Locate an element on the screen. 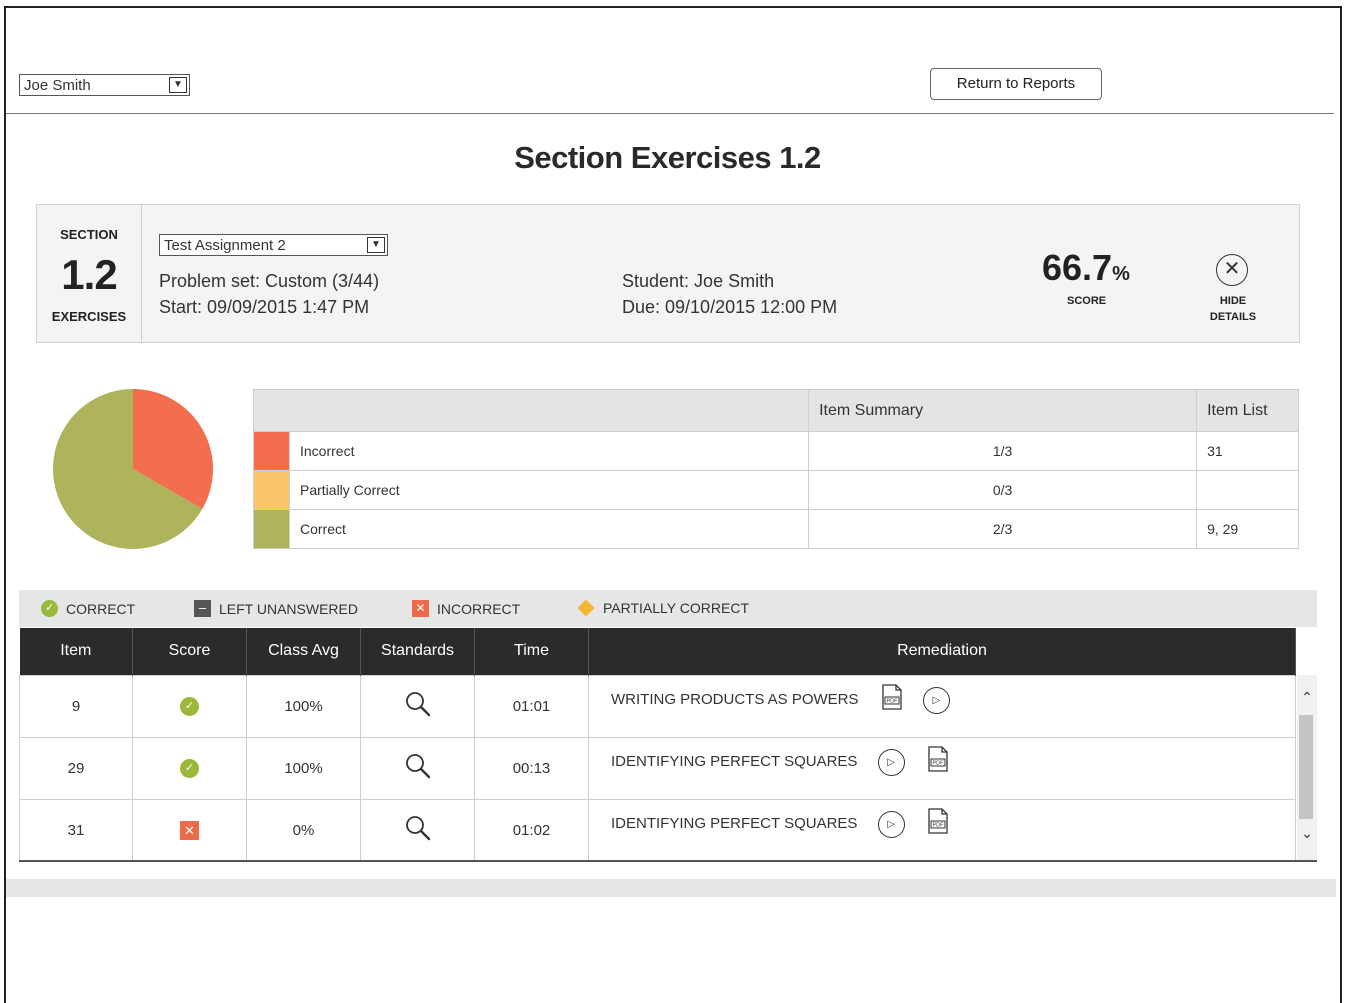 Image resolution: width=1345 pixels, height=1003 pixels. table-scrollbar: ⌃ ⌄ is located at coordinates (1307, 768).